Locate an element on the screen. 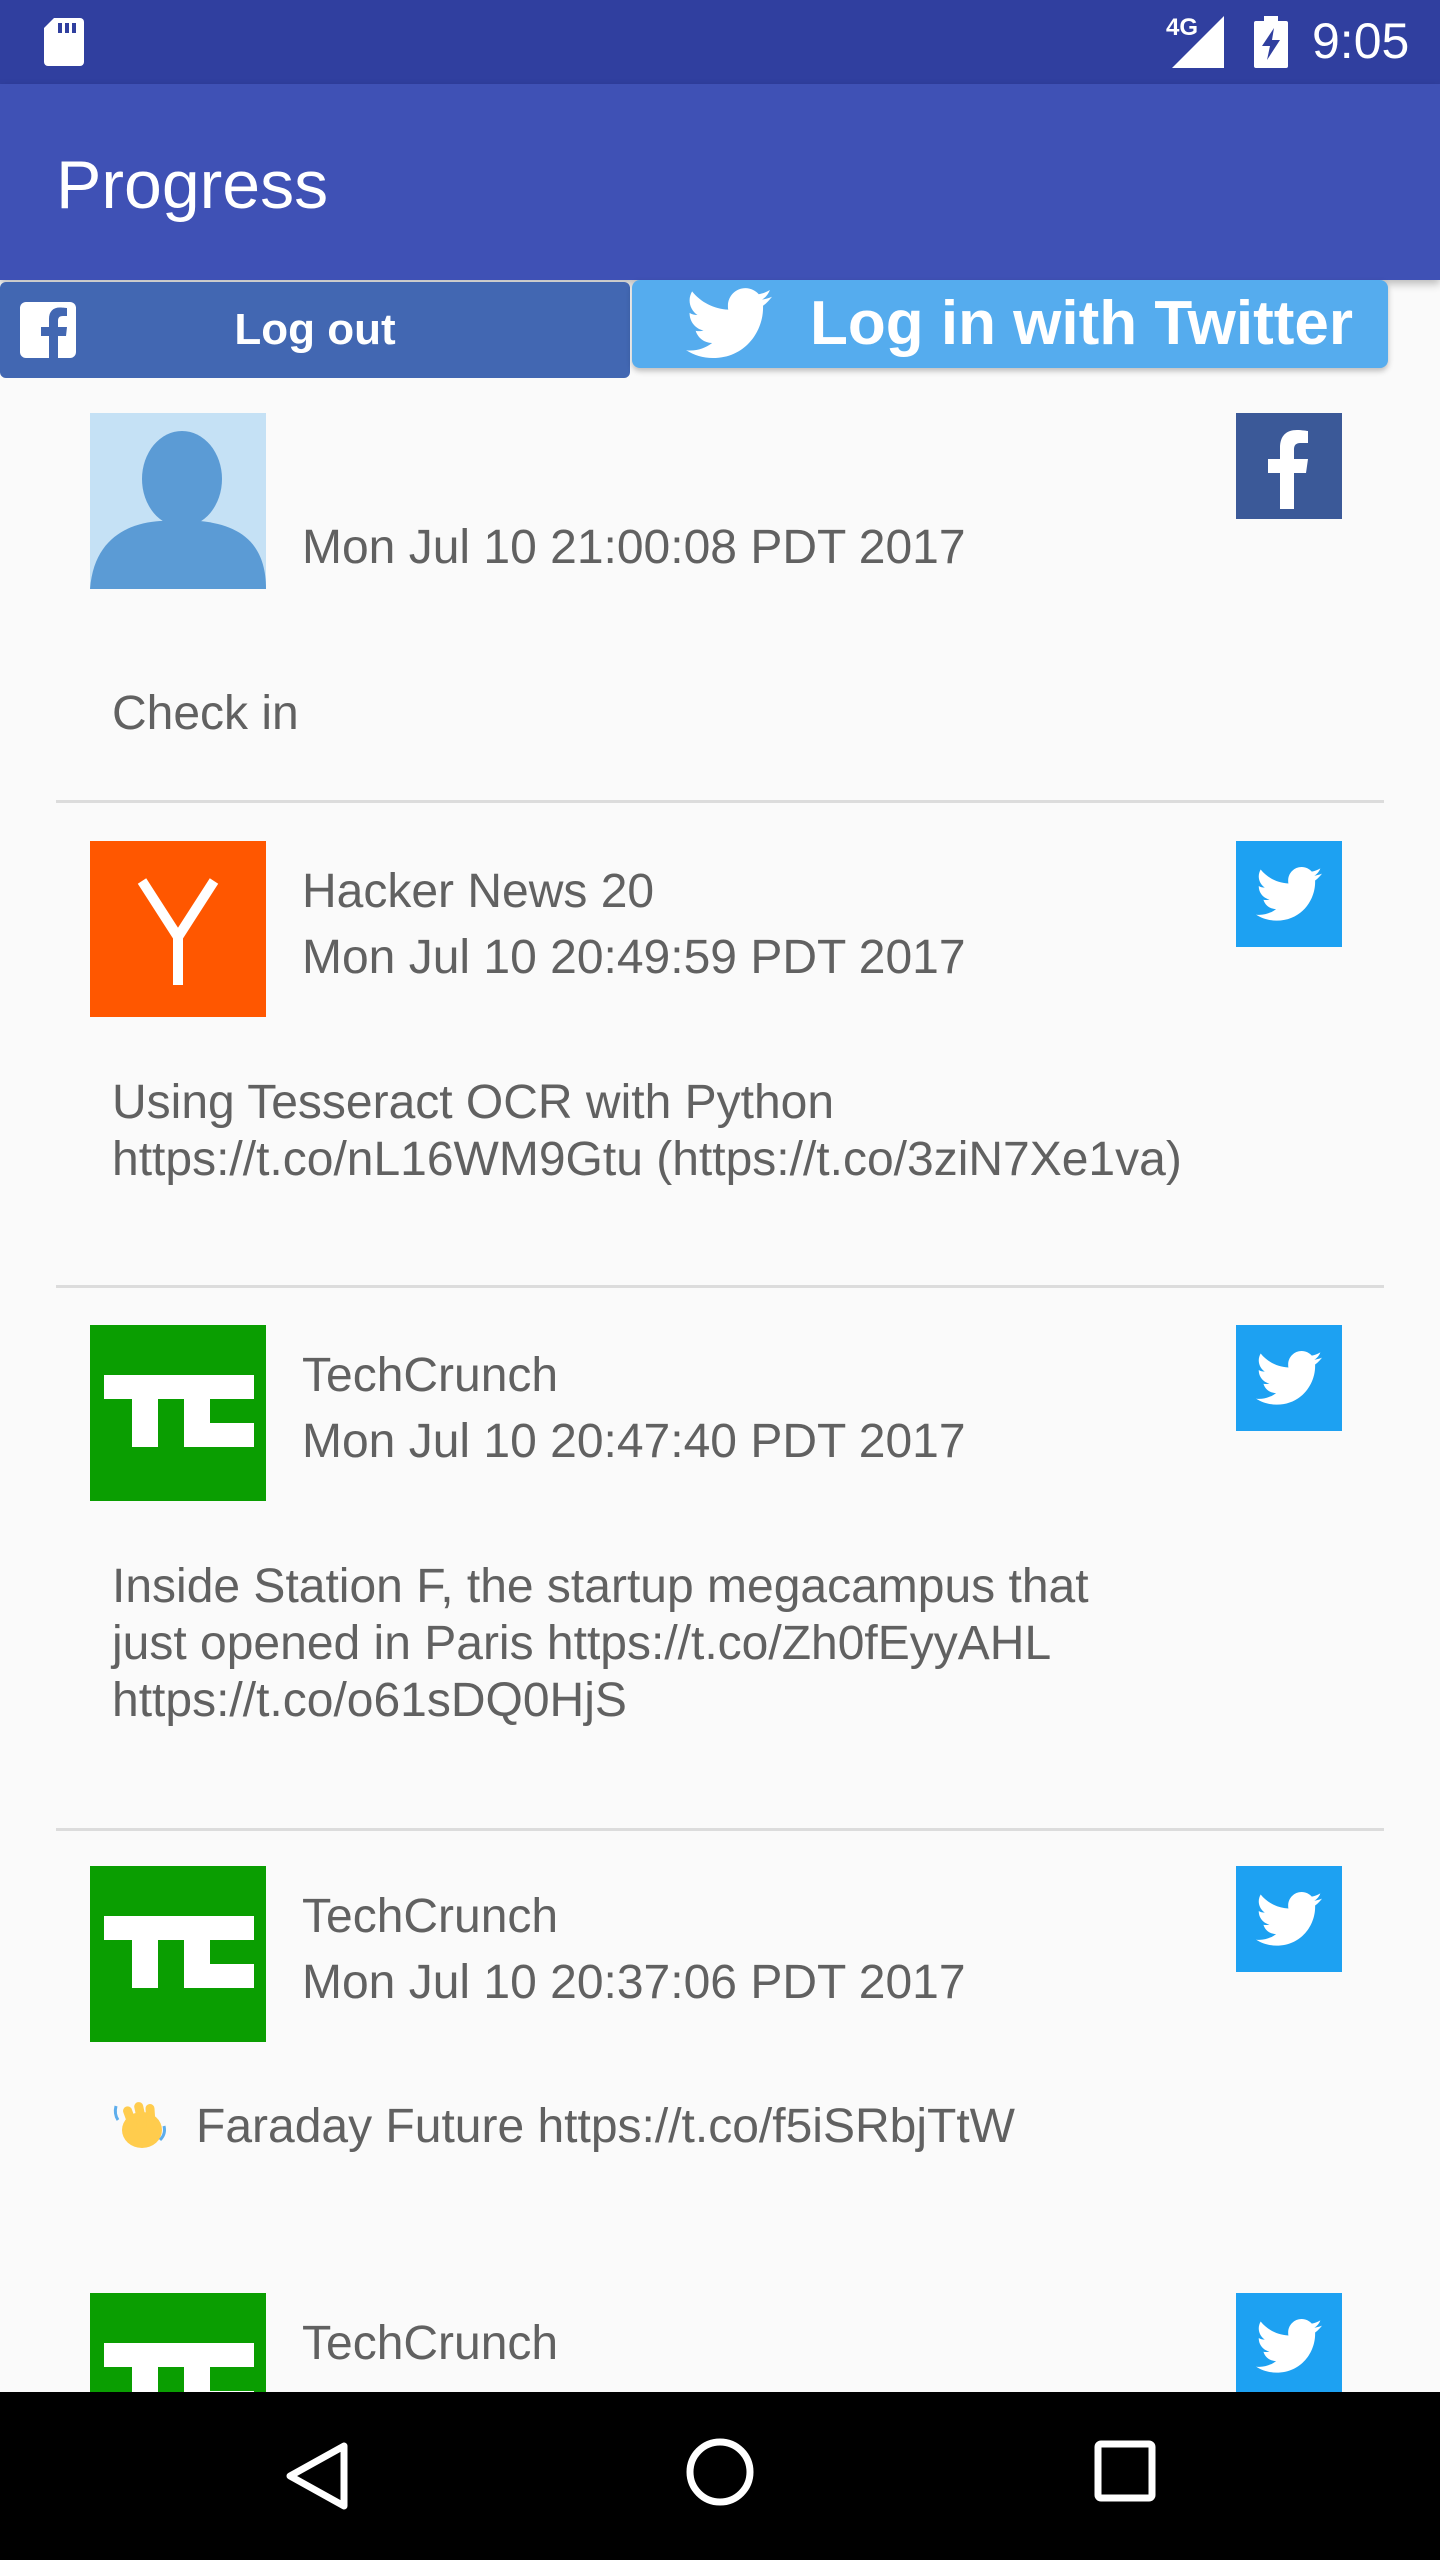 The image size is (1440, 2560). facebook-icon is located at coordinates (1289, 466).